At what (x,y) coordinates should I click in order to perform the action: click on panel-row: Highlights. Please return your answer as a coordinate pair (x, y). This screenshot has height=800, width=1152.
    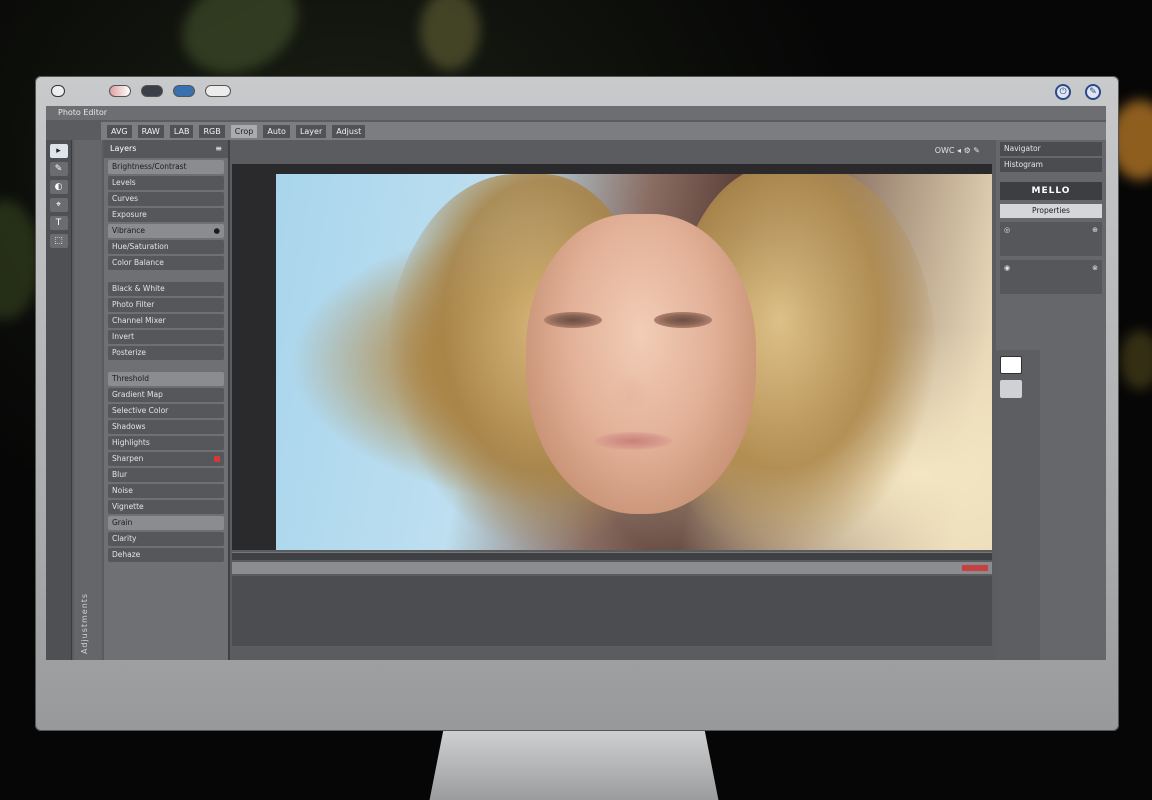
    Looking at the image, I should click on (166, 443).